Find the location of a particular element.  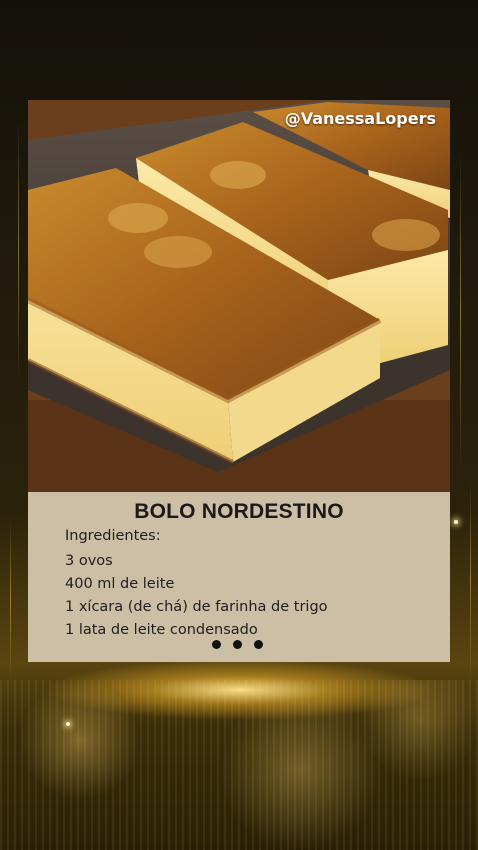

ingredients-heading: Ingredientes: is located at coordinates (113, 536).